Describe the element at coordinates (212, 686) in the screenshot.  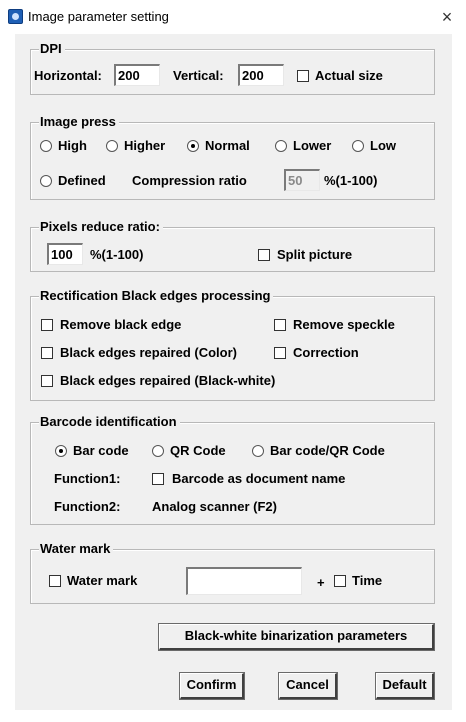
I see `confirm-button: Confirm` at that location.